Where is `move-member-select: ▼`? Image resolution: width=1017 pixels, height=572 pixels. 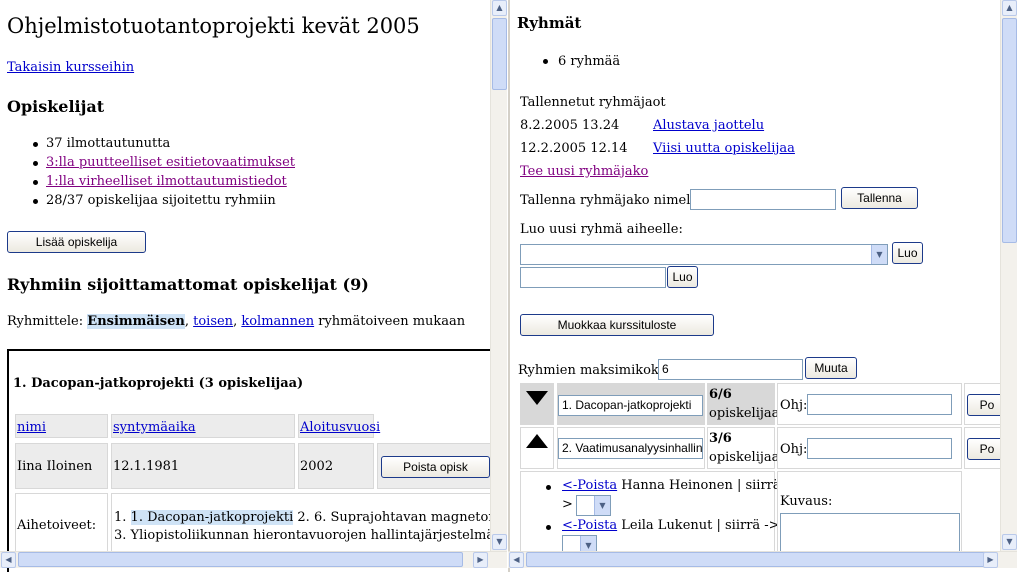 move-member-select: ▼ is located at coordinates (593, 505).